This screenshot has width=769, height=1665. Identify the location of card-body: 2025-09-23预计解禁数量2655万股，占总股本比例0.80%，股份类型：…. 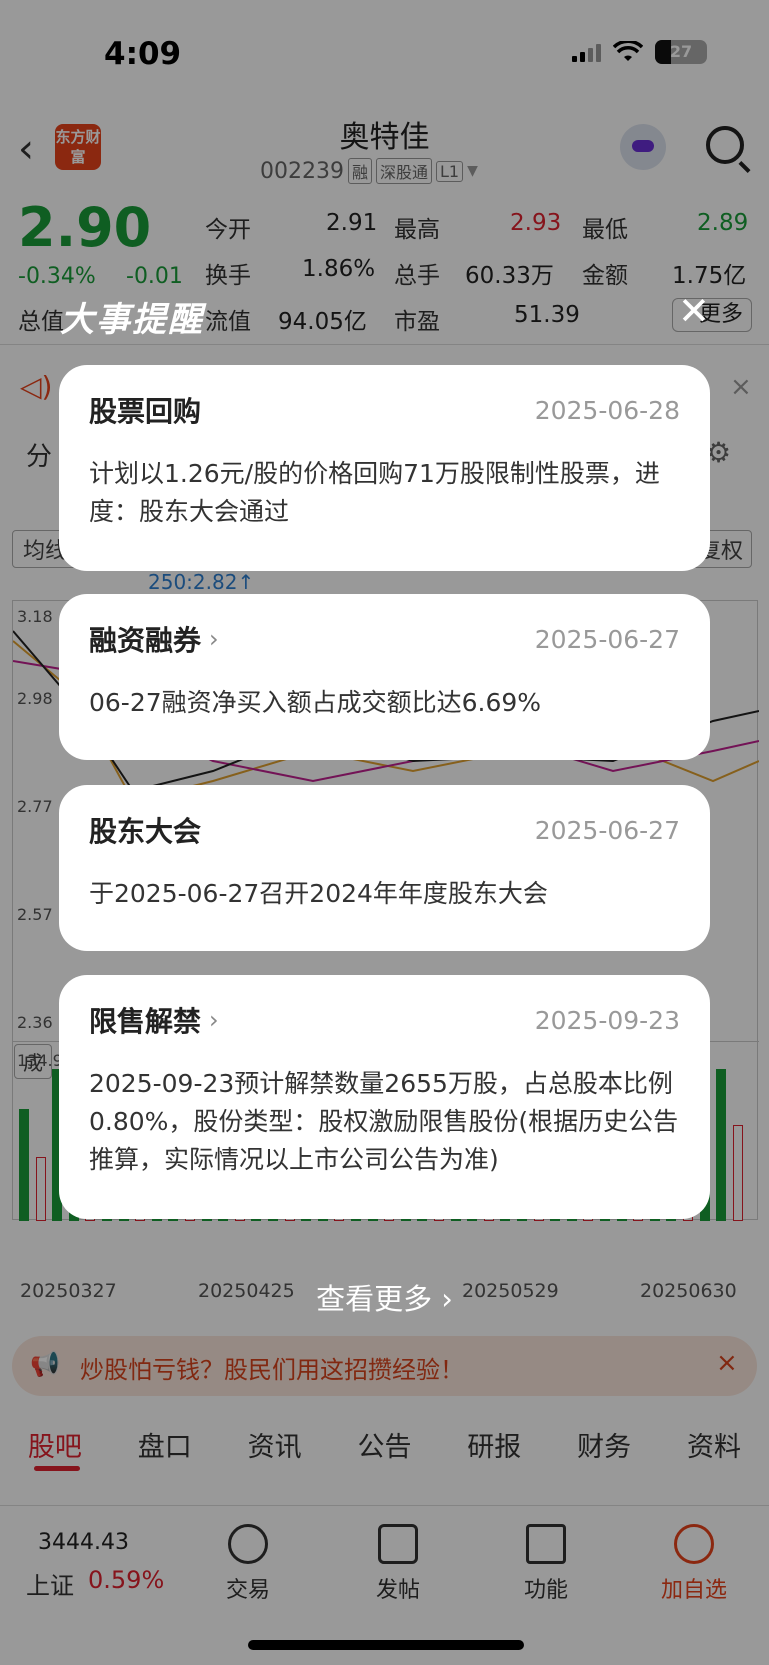
(384, 1121).